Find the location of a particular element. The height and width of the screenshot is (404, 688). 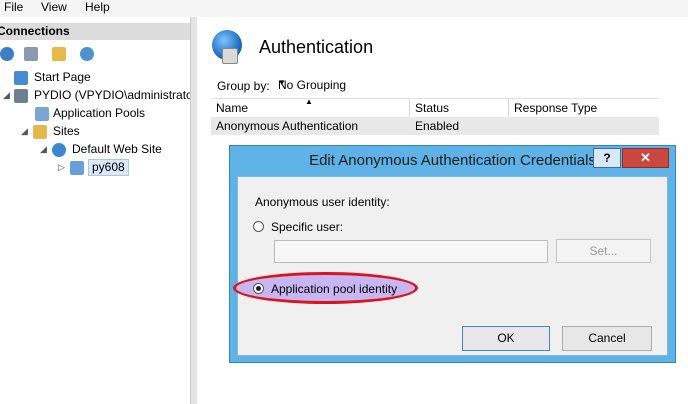

cell-name: Anonymous Authentication is located at coordinates (287, 126).